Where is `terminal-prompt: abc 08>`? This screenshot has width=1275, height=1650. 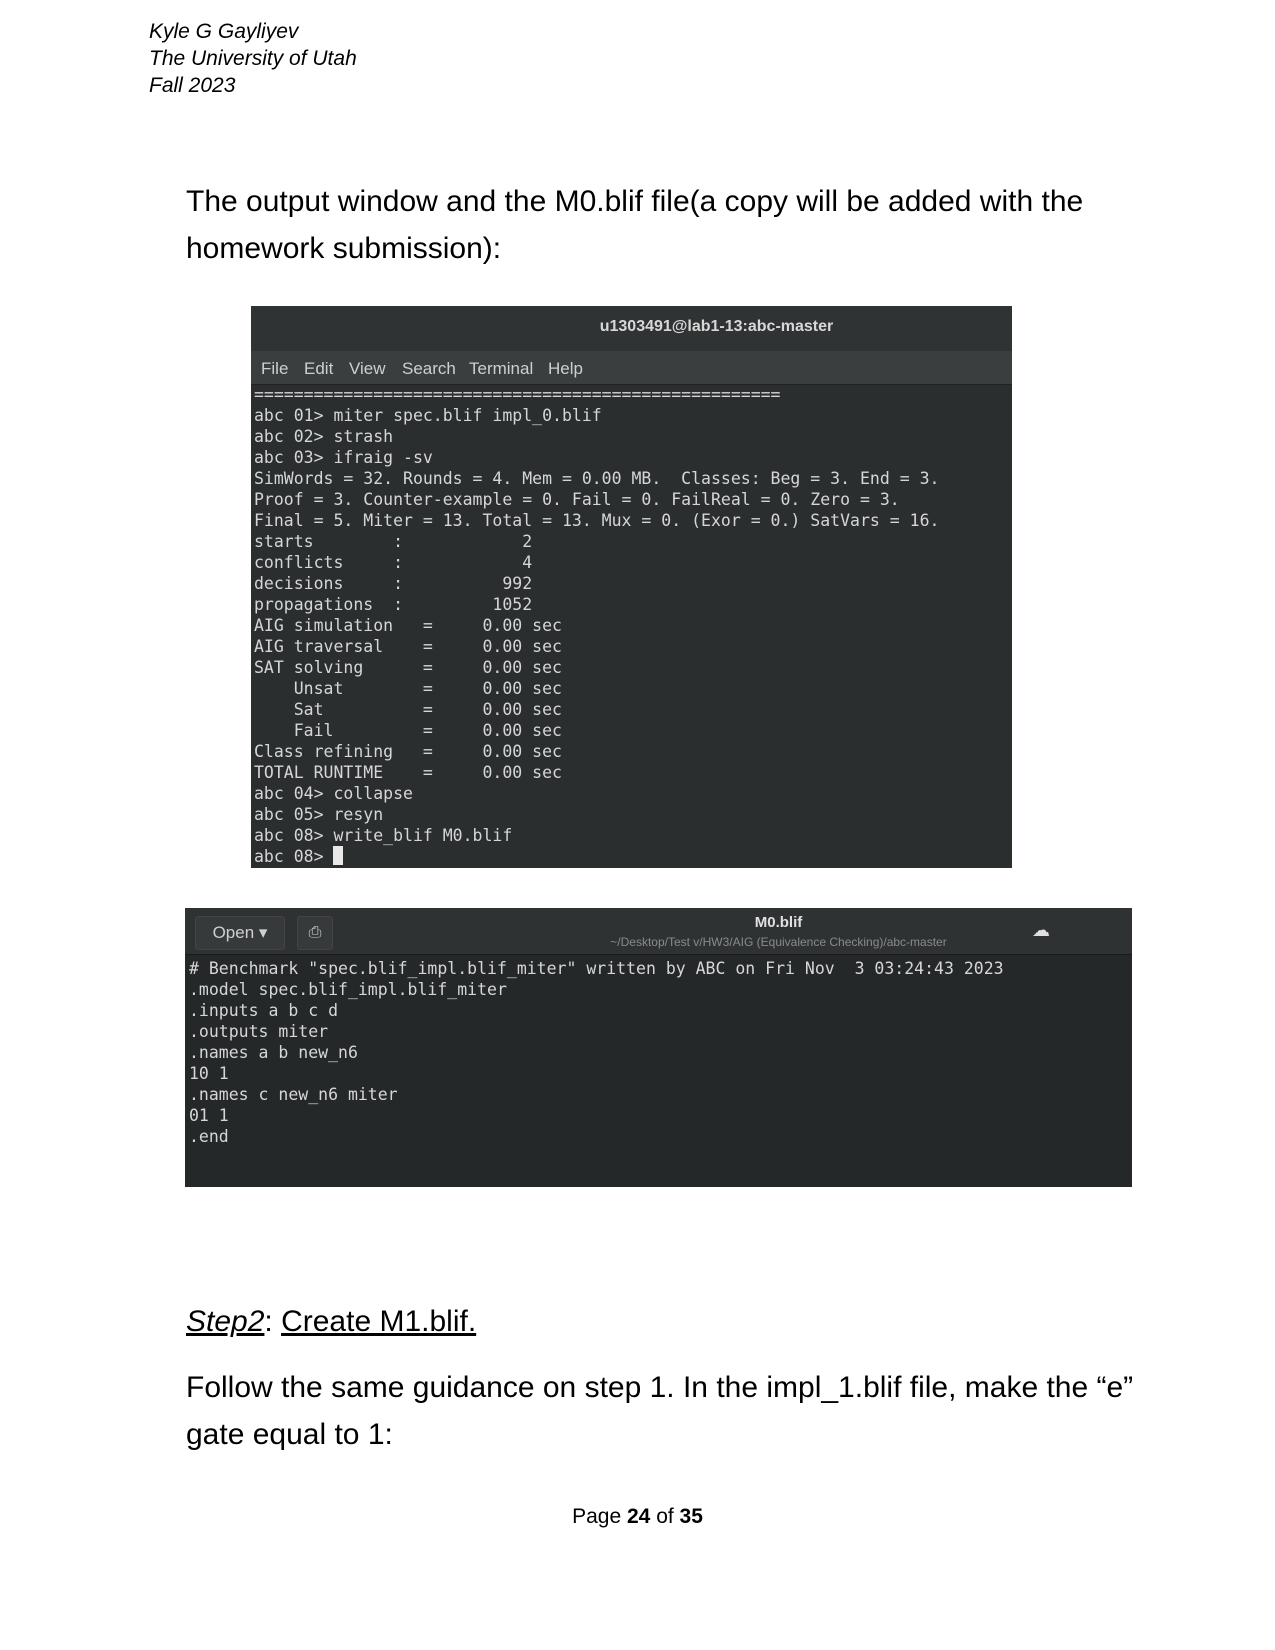 terminal-prompt: abc 08> is located at coordinates (294, 856).